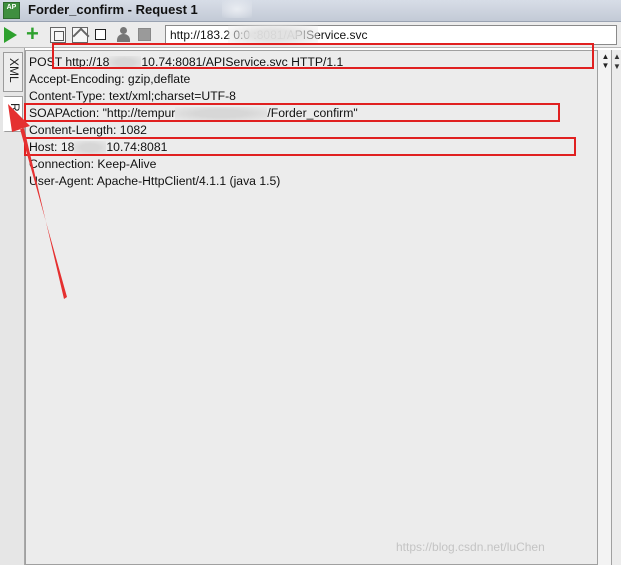 The height and width of the screenshot is (565, 621). I want to click on red-arrow-icon, so click(37, 201).